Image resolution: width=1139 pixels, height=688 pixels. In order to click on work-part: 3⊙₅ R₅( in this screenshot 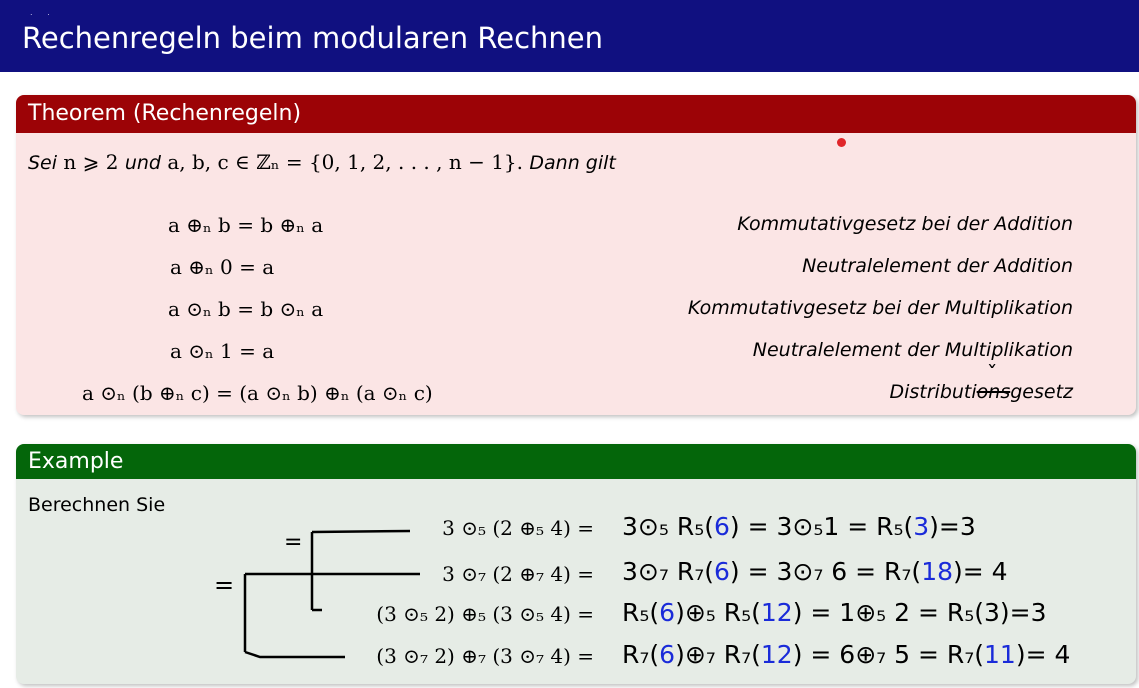, I will do `click(668, 526)`.